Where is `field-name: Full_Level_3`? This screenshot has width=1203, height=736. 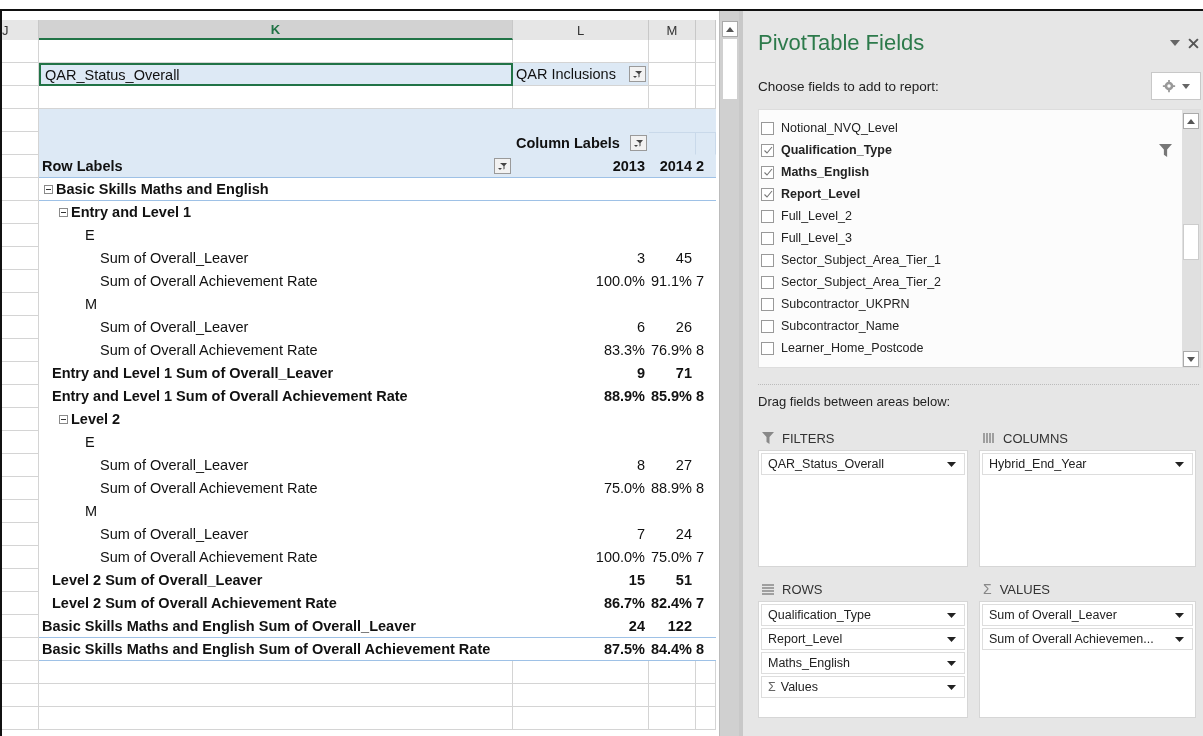
field-name: Full_Level_3 is located at coordinates (816, 238).